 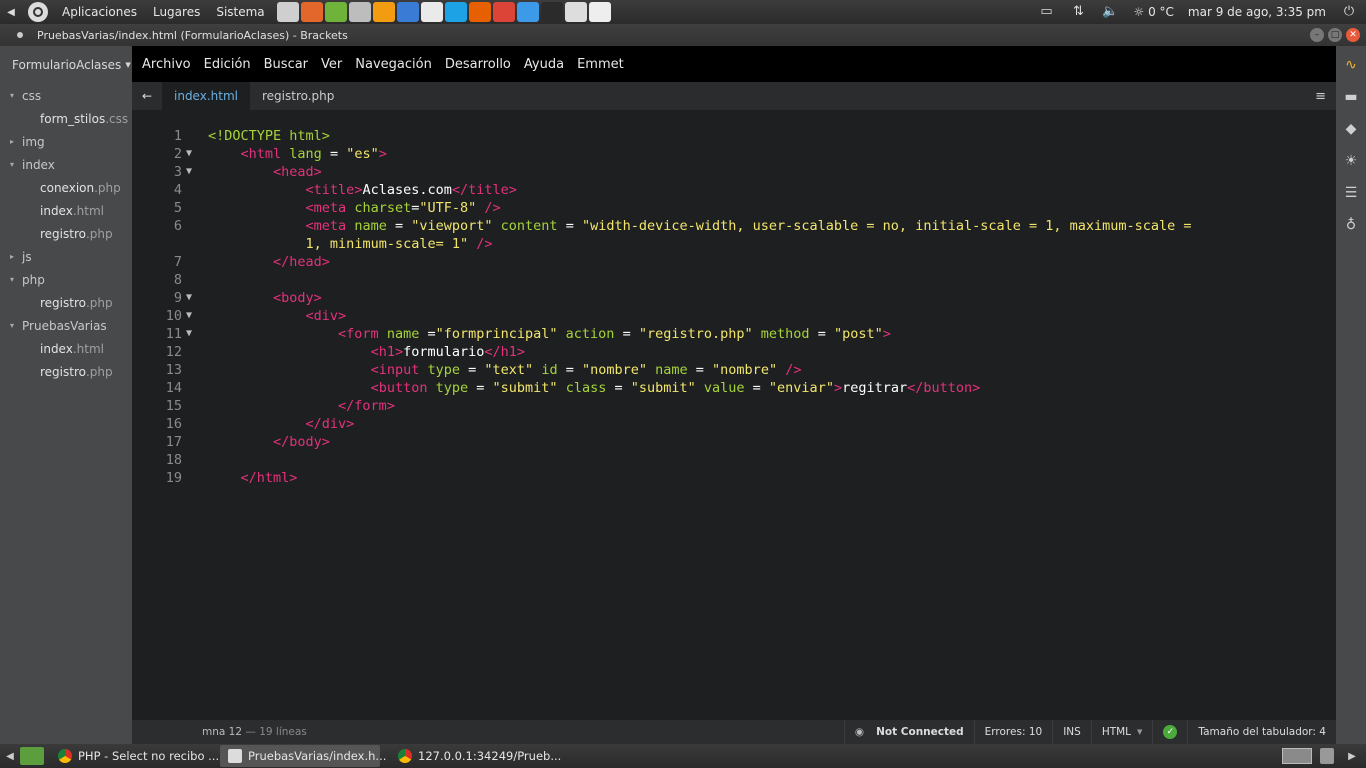 What do you see at coordinates (734, 460) in the screenshot?
I see `code-line: 18` at bounding box center [734, 460].